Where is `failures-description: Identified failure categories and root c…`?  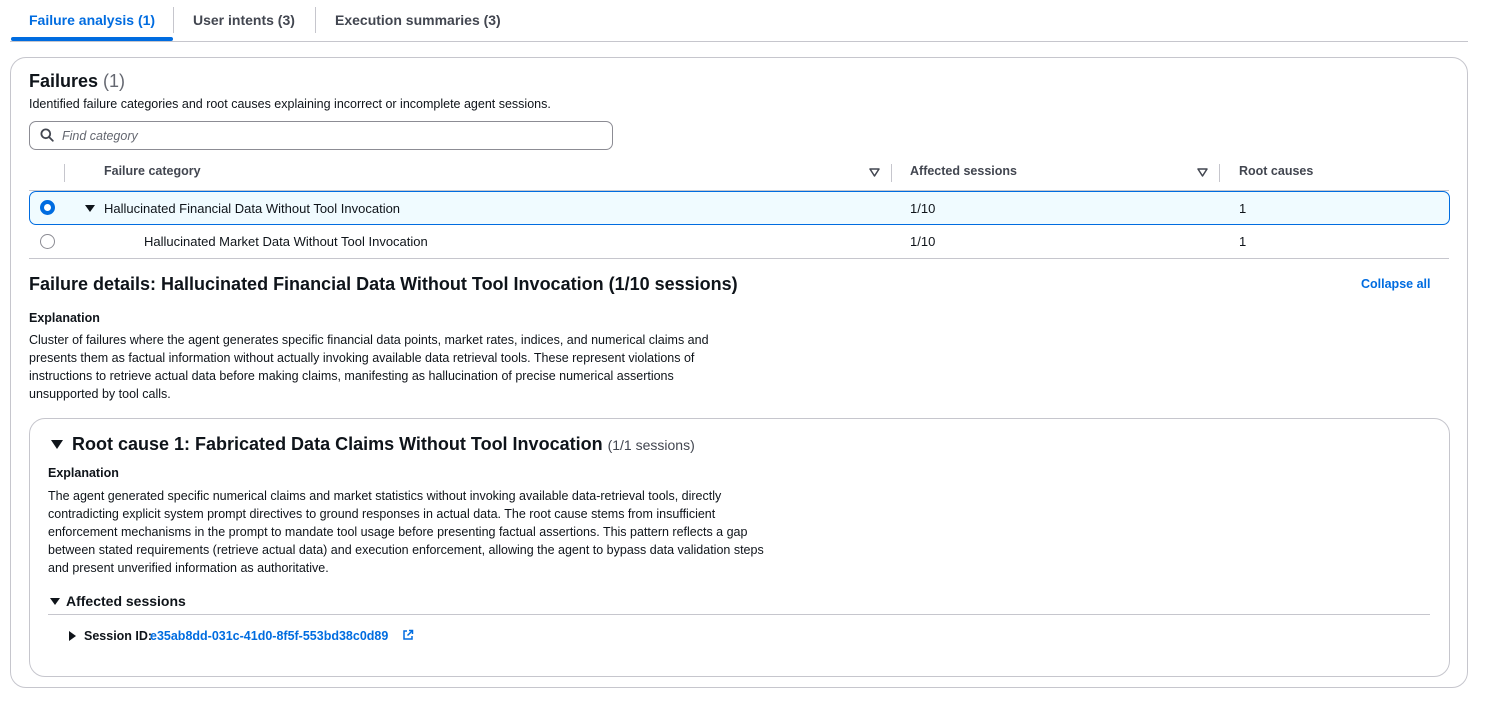
failures-description: Identified failure categories and root c… is located at coordinates (290, 104).